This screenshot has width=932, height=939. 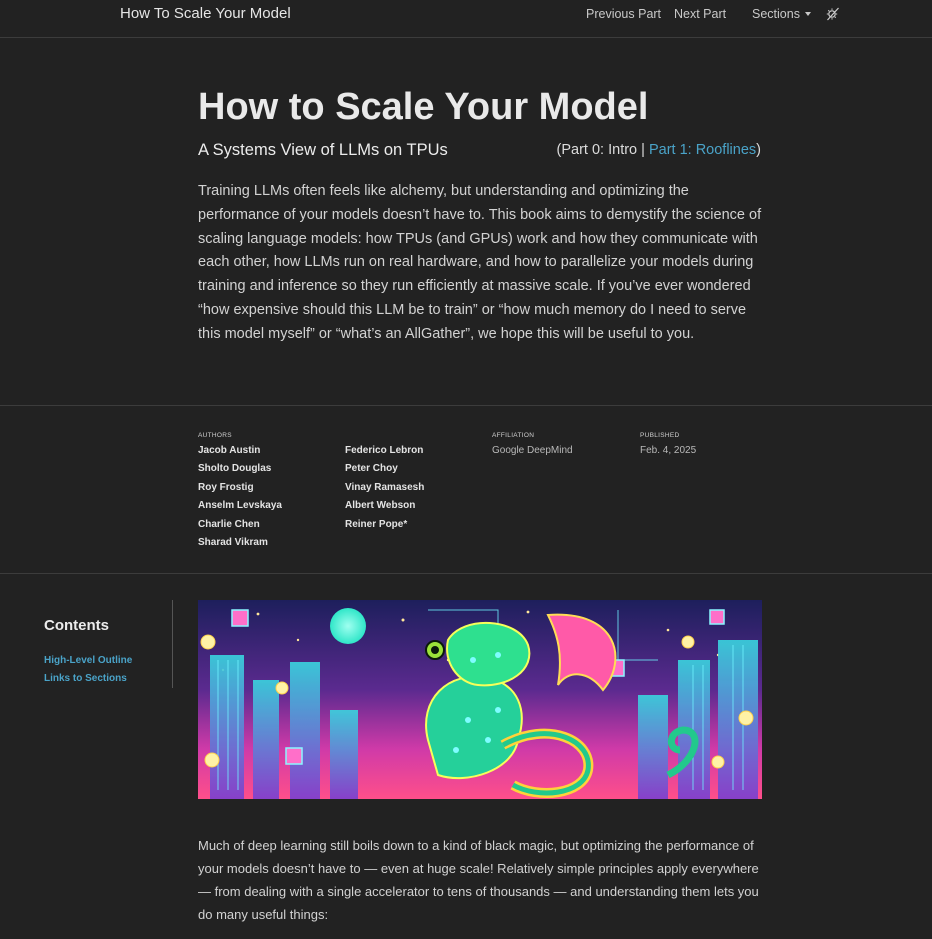 What do you see at coordinates (513, 435) in the screenshot?
I see `affiliation-heading: AFFILIATION` at bounding box center [513, 435].